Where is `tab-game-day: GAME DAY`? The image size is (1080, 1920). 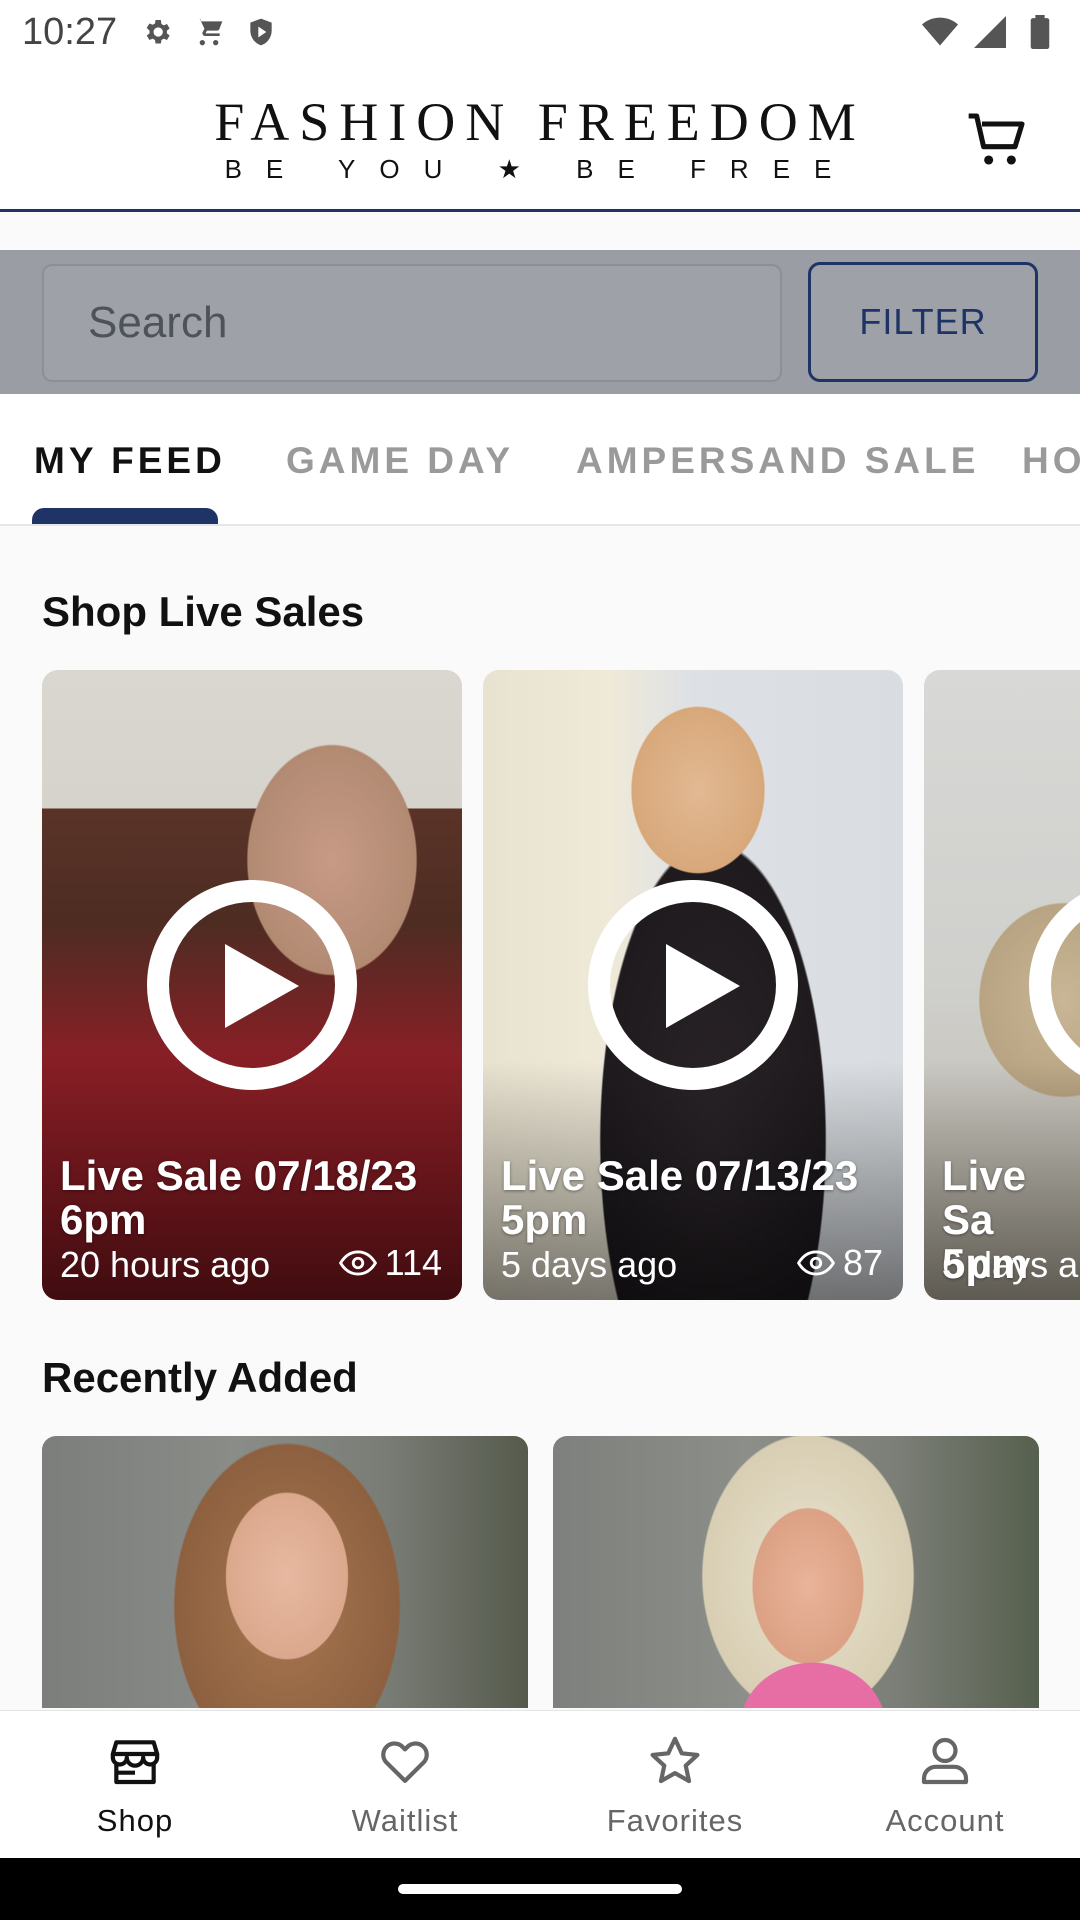 tab-game-day: GAME DAY is located at coordinates (400, 461).